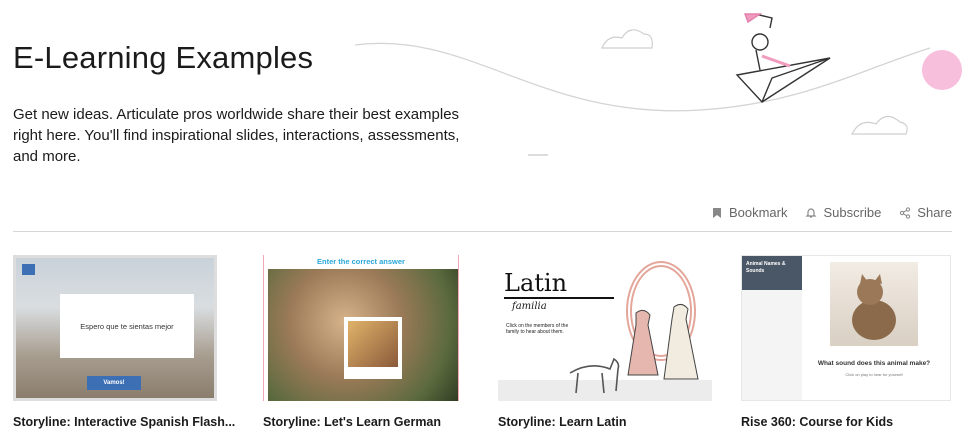  I want to click on card-thumbnail: Enter the correct answer, so click(361, 328).